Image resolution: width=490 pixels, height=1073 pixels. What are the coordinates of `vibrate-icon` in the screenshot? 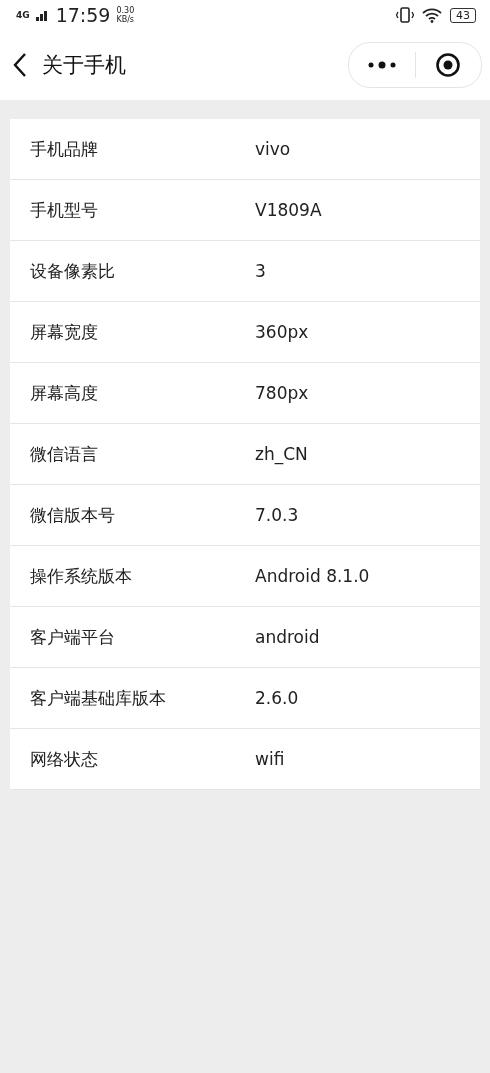 It's located at (405, 15).